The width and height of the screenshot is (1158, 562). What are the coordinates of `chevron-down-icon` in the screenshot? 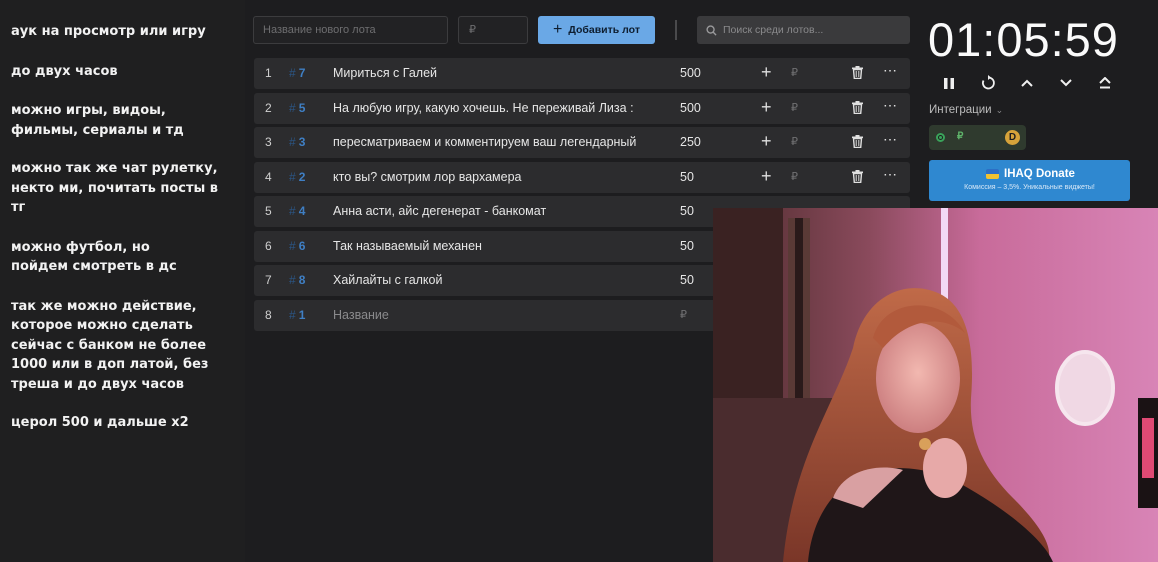 It's located at (1066, 83).